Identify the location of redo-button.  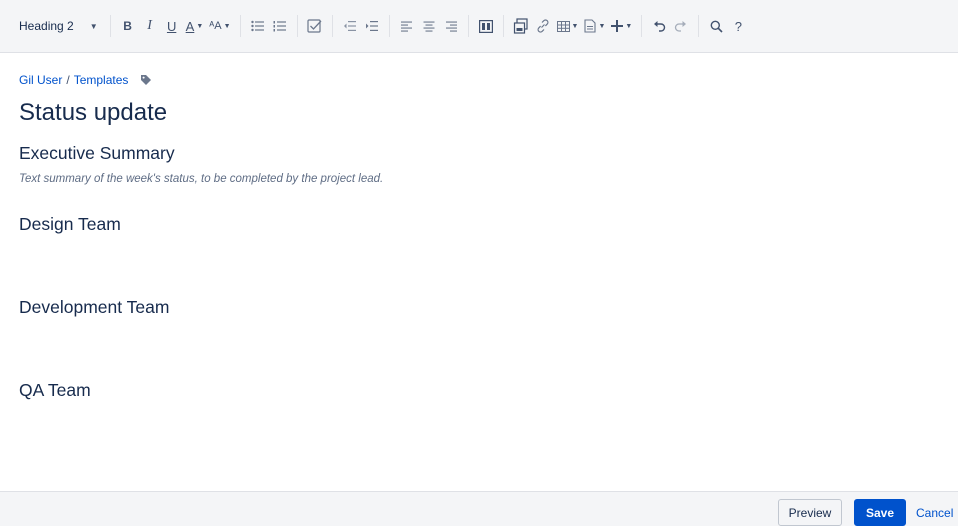
(681, 26).